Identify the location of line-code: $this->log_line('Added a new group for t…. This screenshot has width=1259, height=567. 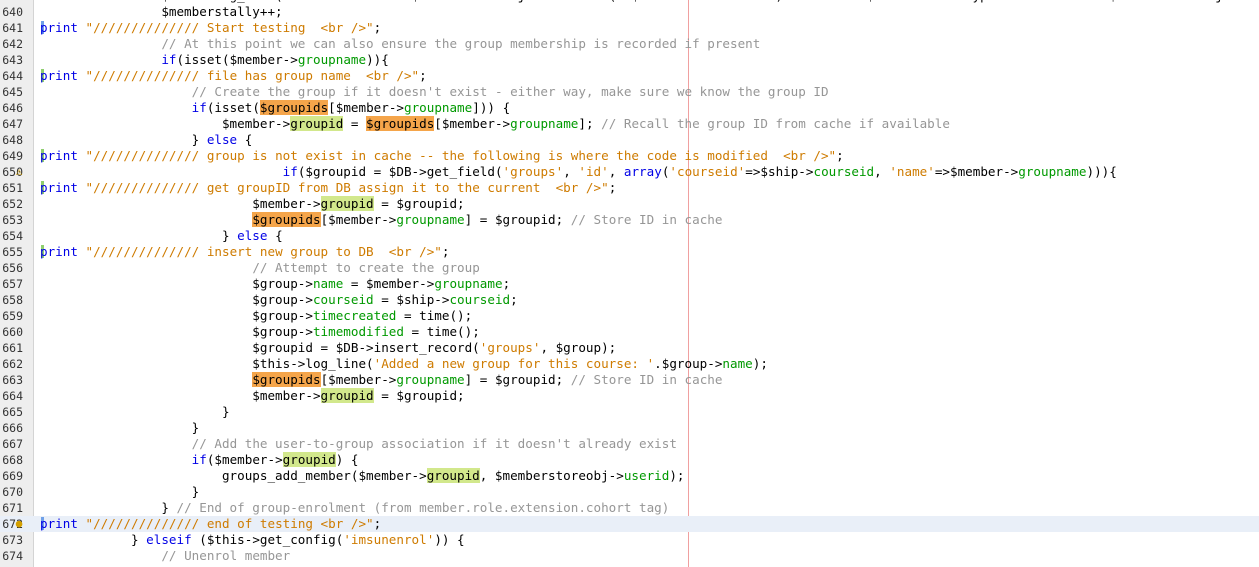
(404, 364).